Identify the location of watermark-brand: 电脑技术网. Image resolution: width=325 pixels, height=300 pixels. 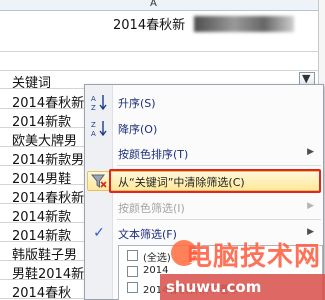
(254, 257).